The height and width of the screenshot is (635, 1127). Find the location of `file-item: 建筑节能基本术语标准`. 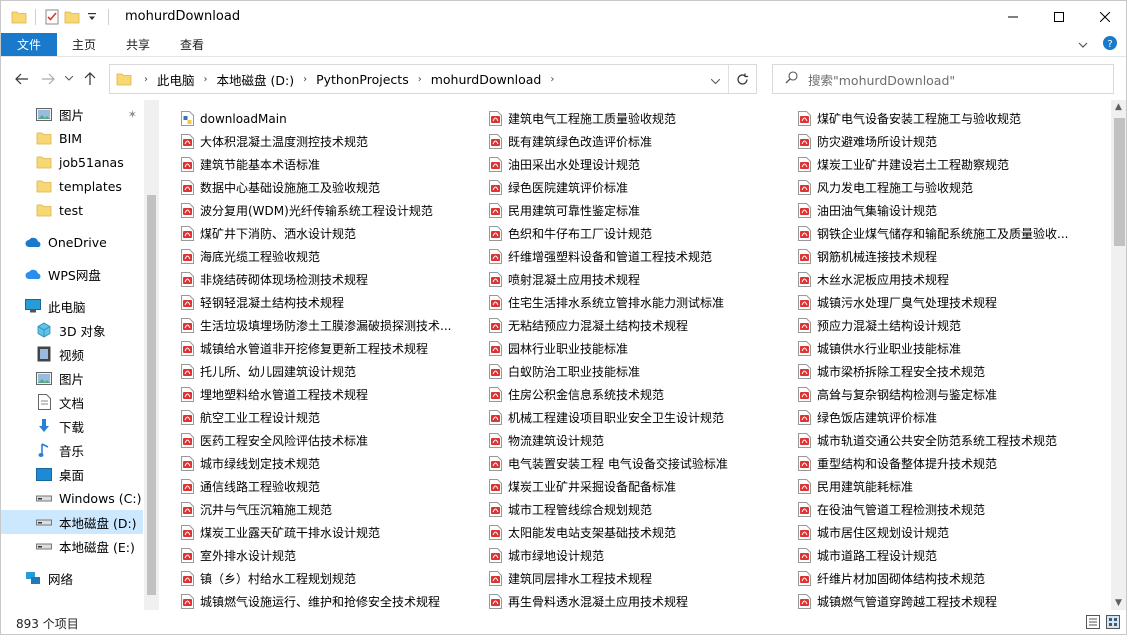

file-item: 建筑节能基本术语标准 is located at coordinates (331, 164).